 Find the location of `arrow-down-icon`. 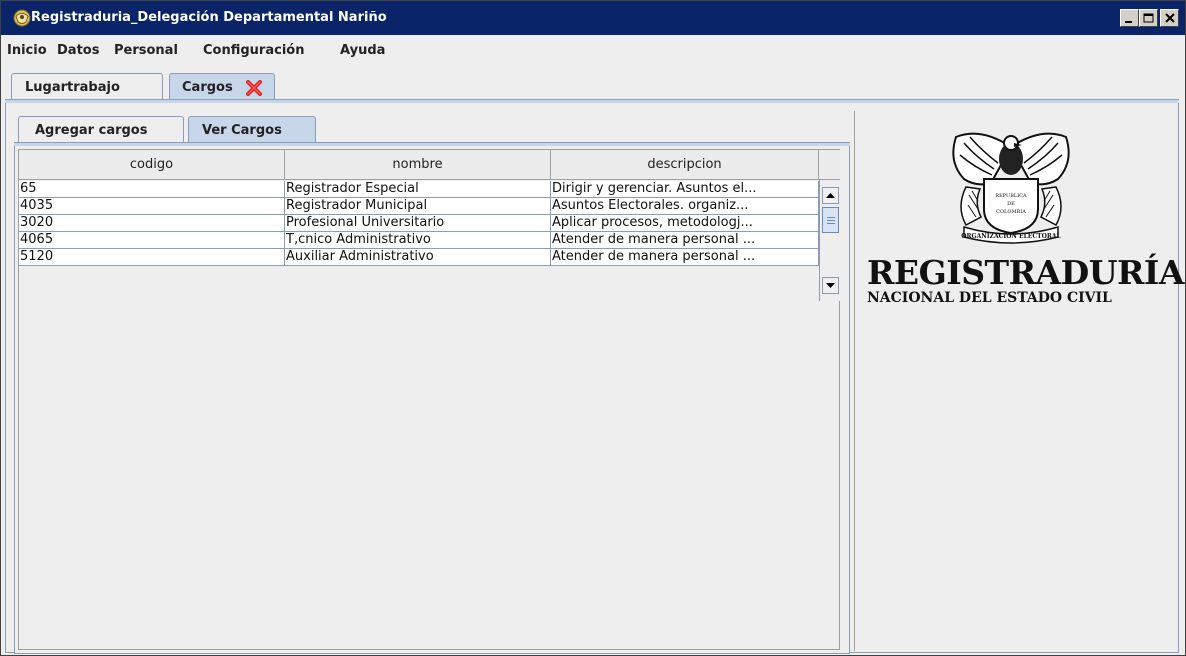

arrow-down-icon is located at coordinates (830, 285).